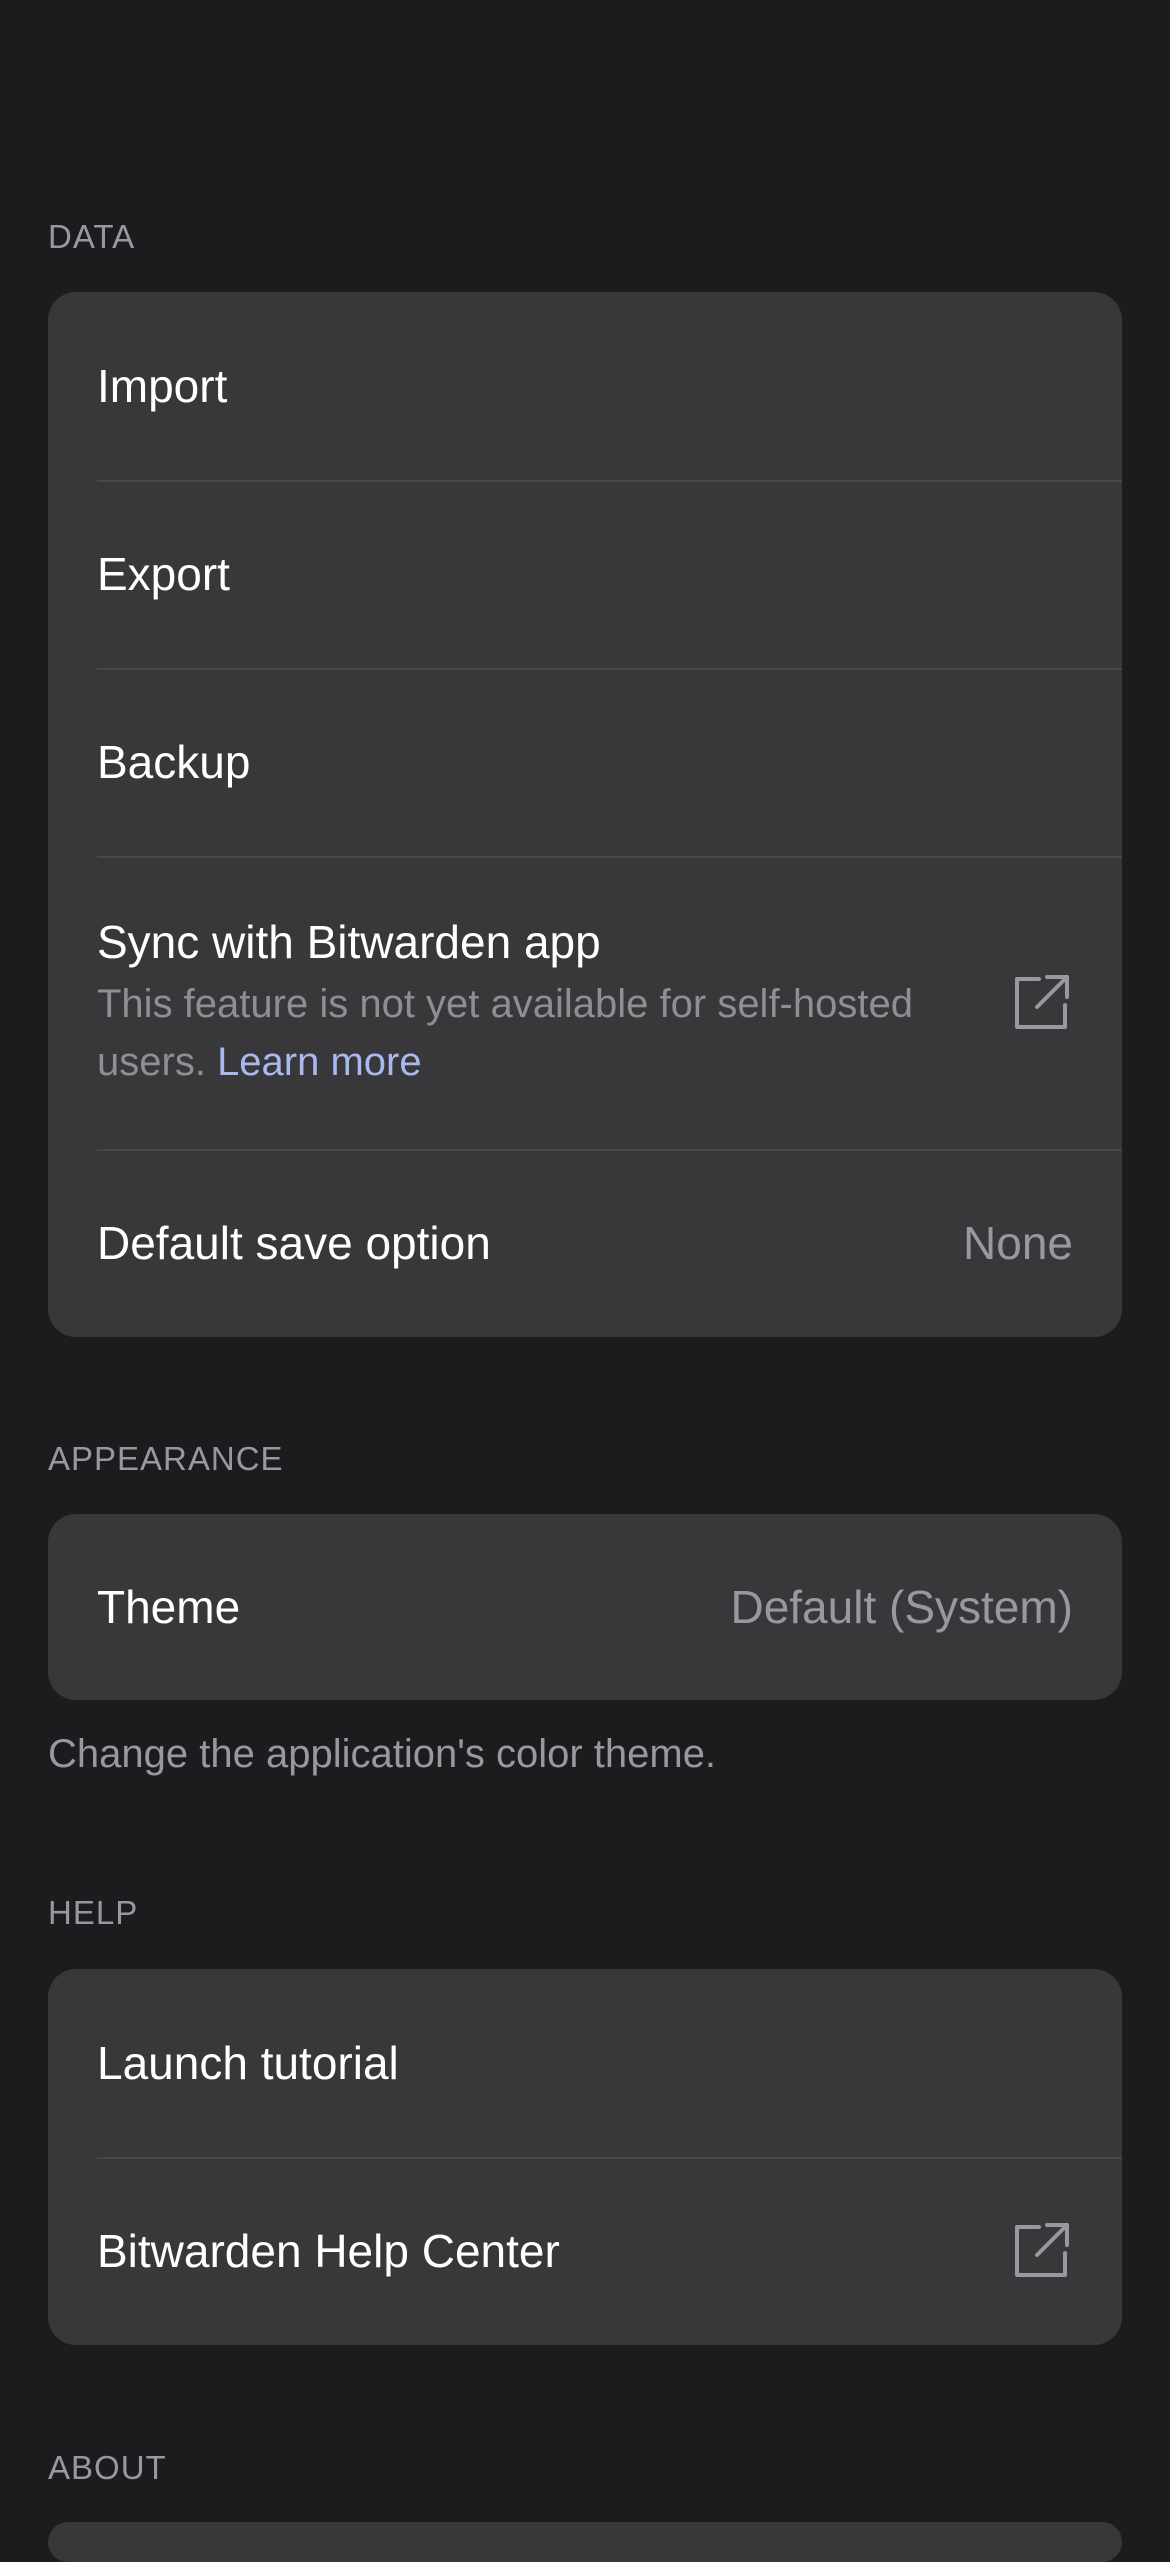 This screenshot has height=2562, width=1170. I want to click on default-save-option-row: Default save option None, so click(585, 1243).